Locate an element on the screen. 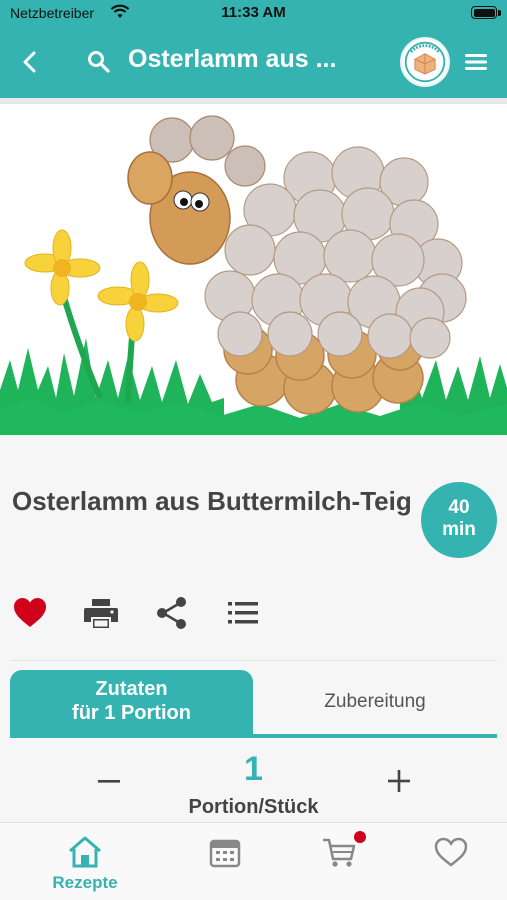  battery-nub is located at coordinates (499, 13).